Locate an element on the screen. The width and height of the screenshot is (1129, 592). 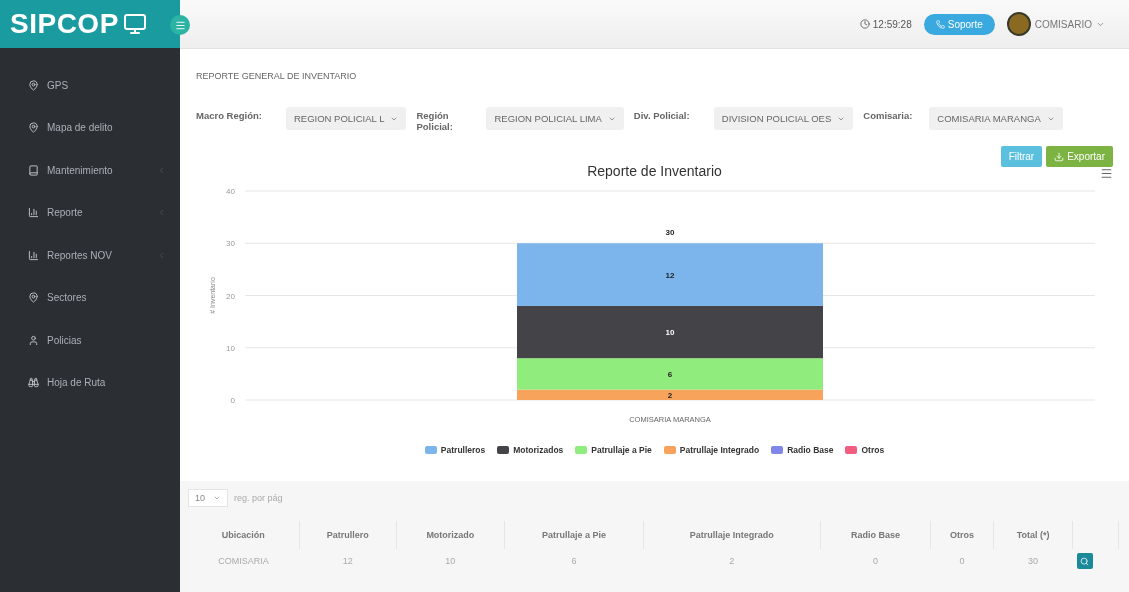
phone-icon is located at coordinates (940, 24).